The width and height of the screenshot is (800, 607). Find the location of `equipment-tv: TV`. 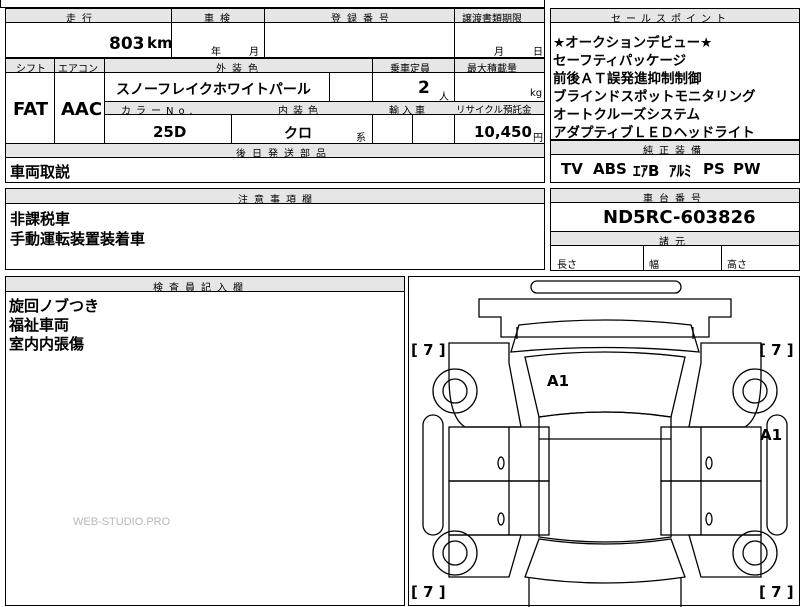

equipment-tv: TV is located at coordinates (572, 169).